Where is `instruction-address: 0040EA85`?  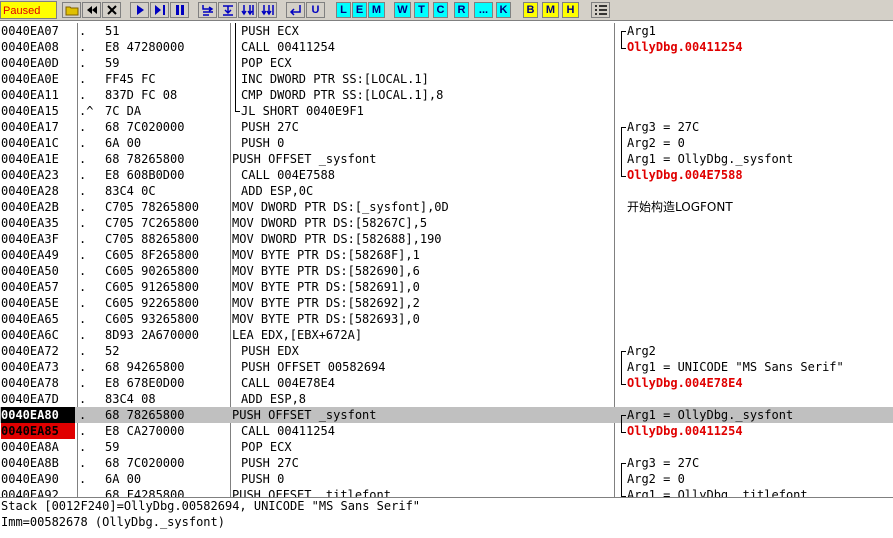
instruction-address: 0040EA85 is located at coordinates (38, 431).